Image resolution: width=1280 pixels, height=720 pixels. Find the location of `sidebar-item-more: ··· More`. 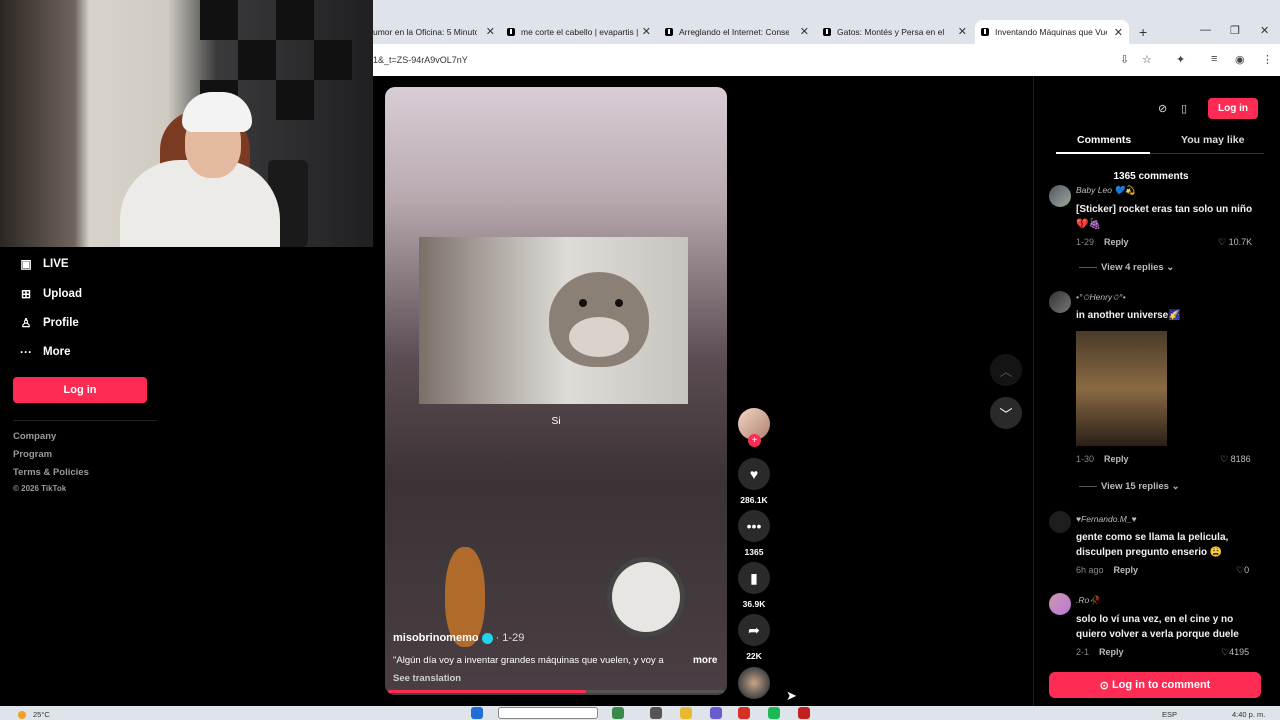

sidebar-item-more: ··· More is located at coordinates (43, 352).